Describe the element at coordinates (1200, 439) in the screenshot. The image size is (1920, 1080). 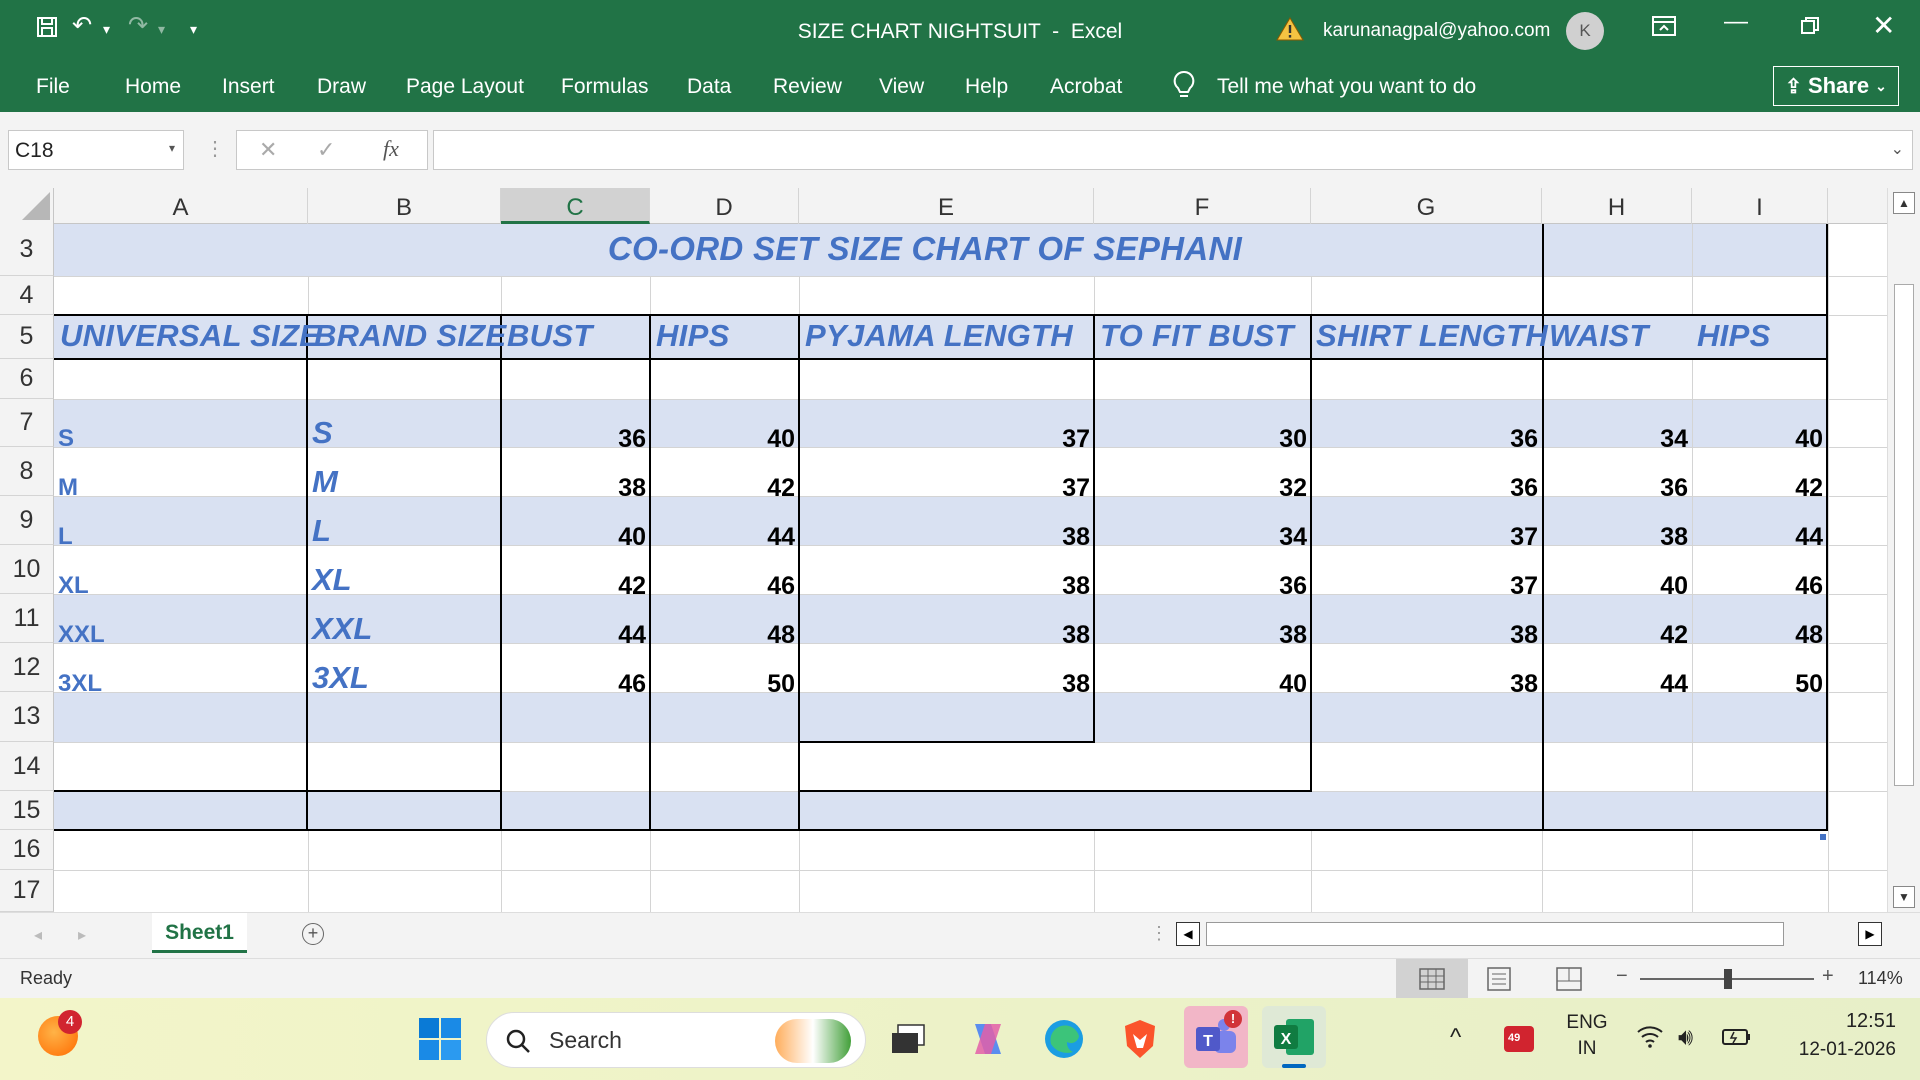
I see `to-fit-bust-cell: 30` at that location.